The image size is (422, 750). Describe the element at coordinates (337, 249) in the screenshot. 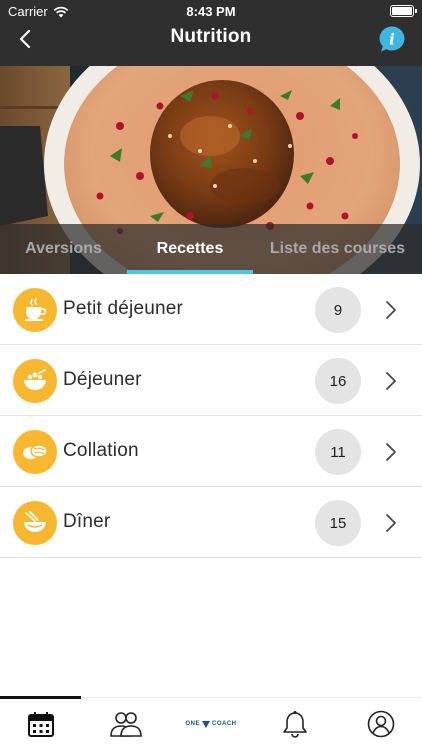

I see `tab-liste-des-courses: Liste des courses` at that location.